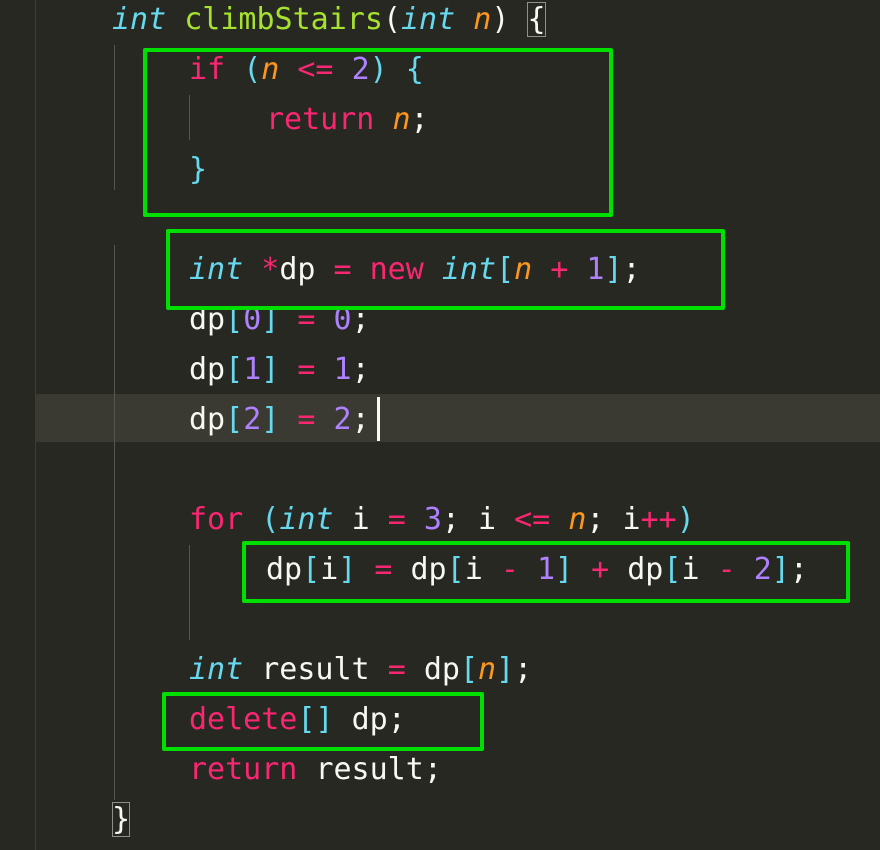  What do you see at coordinates (658, 519) in the screenshot?
I see `token-operator: ++` at bounding box center [658, 519].